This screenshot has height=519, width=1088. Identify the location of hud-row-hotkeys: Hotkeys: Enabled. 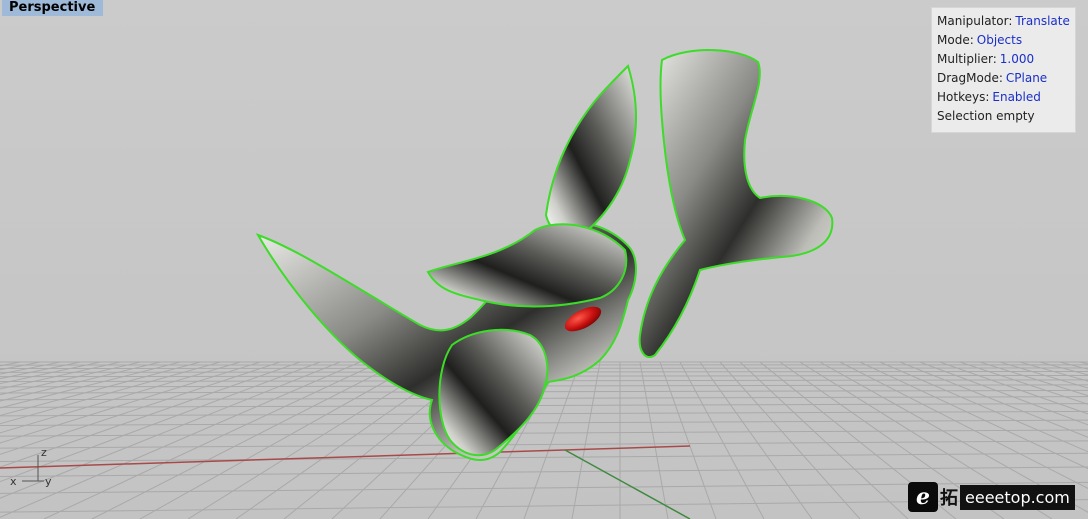
(1006, 97).